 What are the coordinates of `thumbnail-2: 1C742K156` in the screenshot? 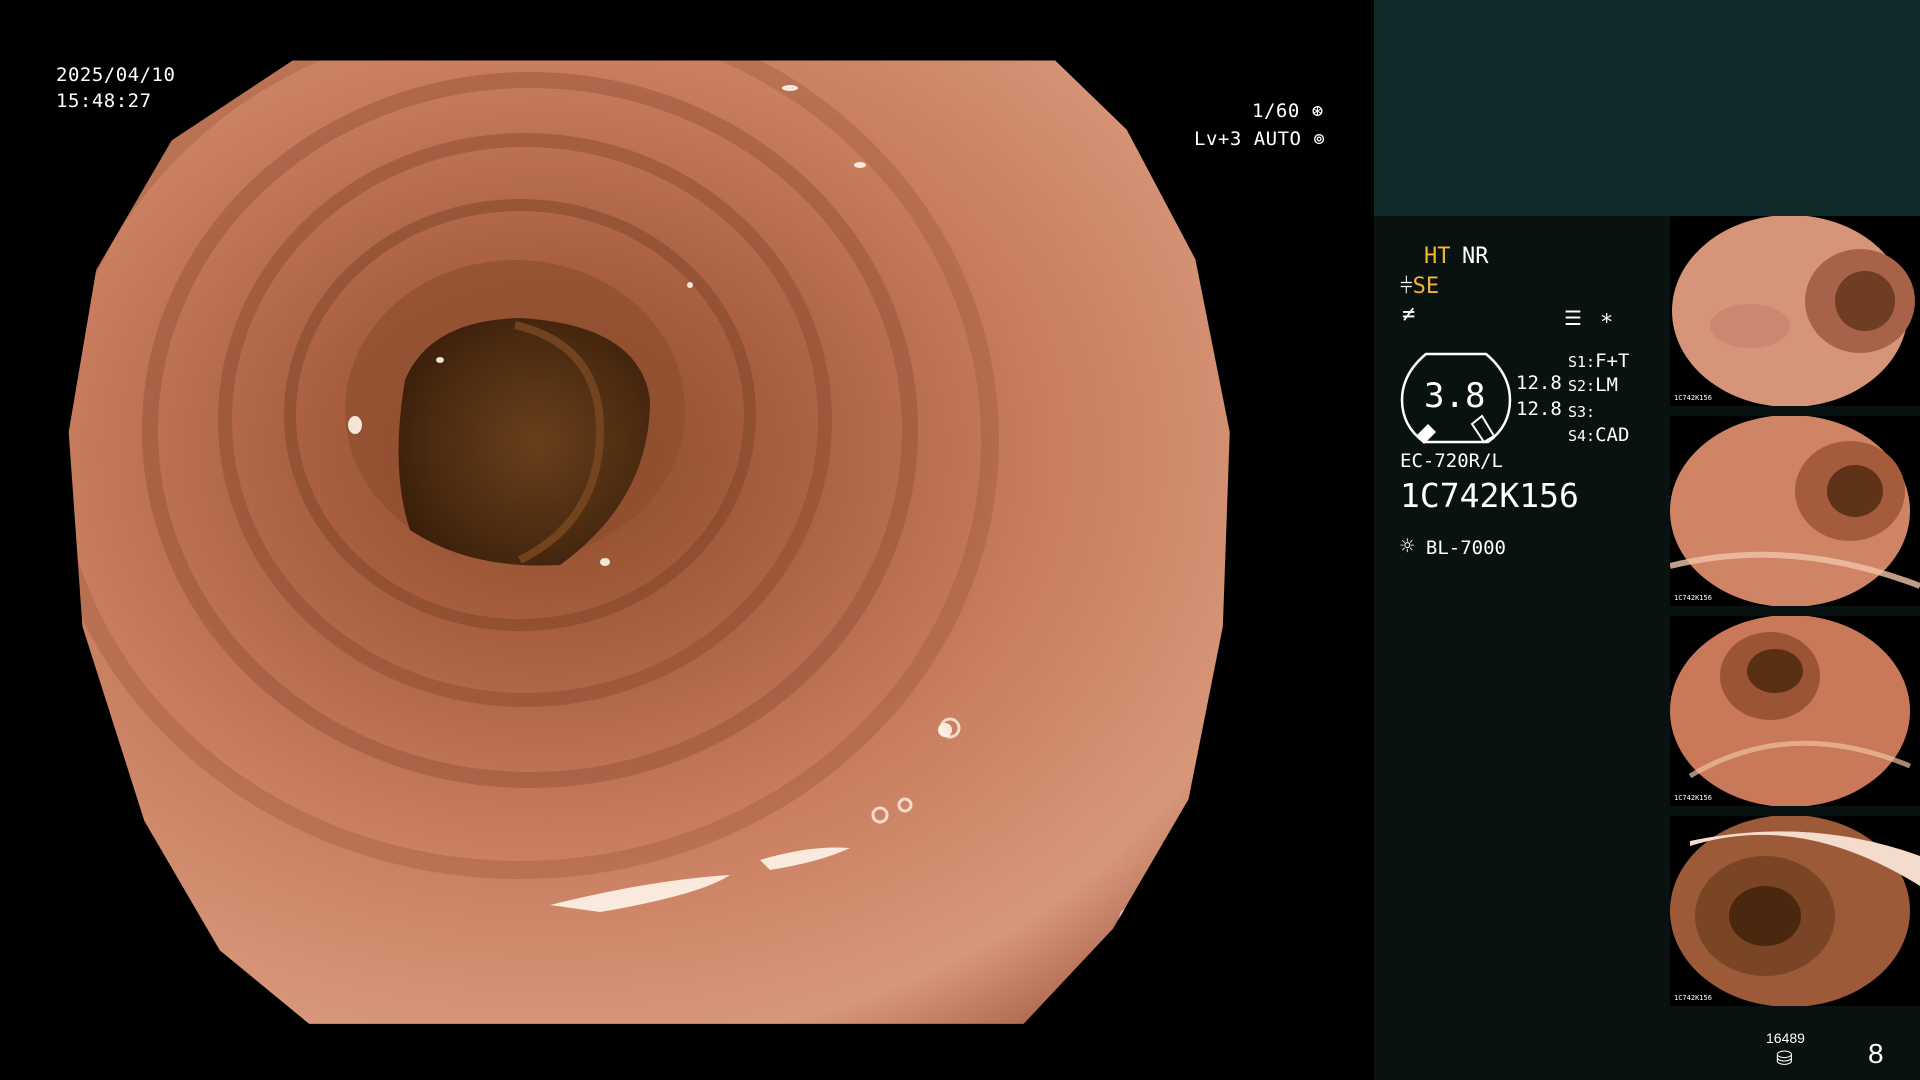 It's located at (1795, 511).